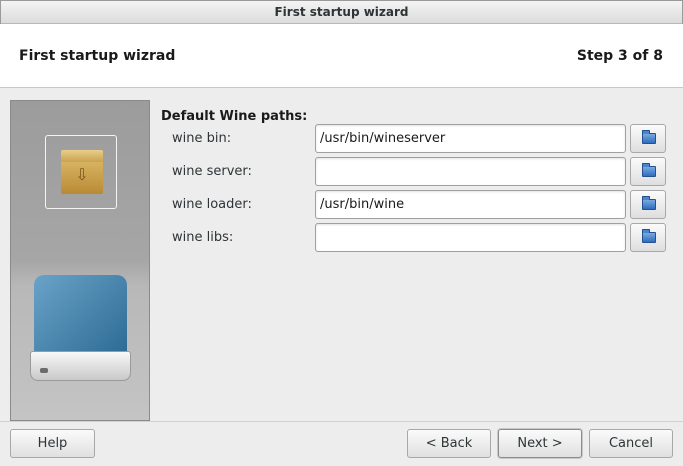  Describe the element at coordinates (619, 56) in the screenshot. I see `step-indicator: Step 3 of 8` at that location.